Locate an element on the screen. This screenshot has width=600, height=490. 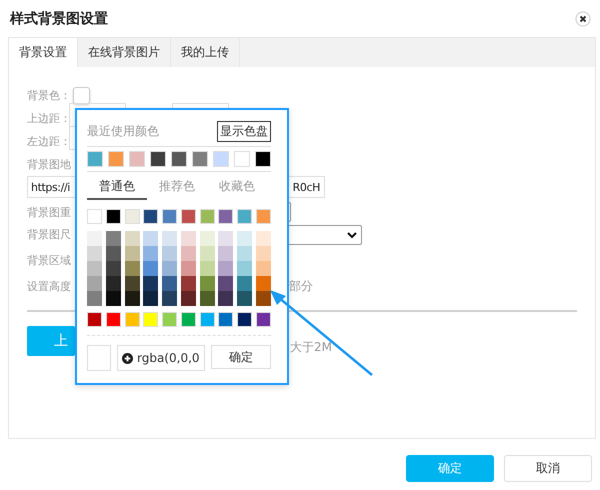
upload-hint: 大于2M is located at coordinates (311, 347).